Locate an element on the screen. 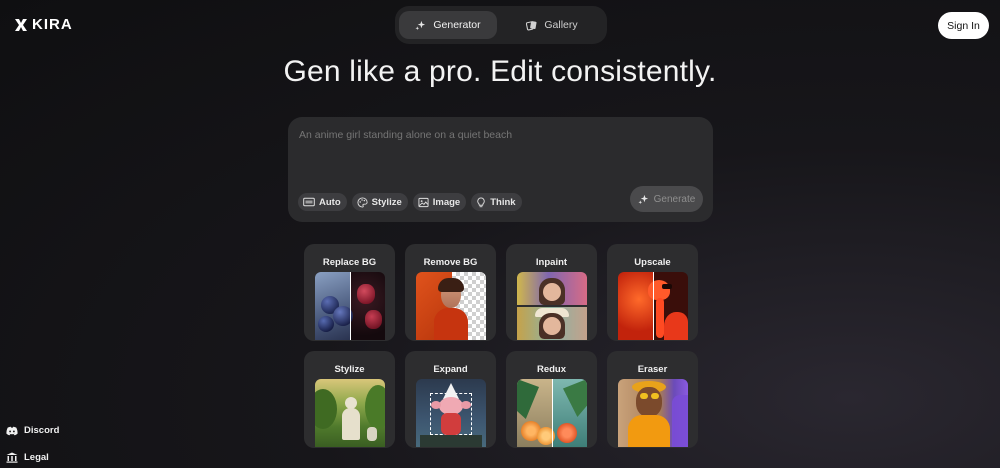 The height and width of the screenshot is (468, 1000). discord-icon is located at coordinates (12, 430).